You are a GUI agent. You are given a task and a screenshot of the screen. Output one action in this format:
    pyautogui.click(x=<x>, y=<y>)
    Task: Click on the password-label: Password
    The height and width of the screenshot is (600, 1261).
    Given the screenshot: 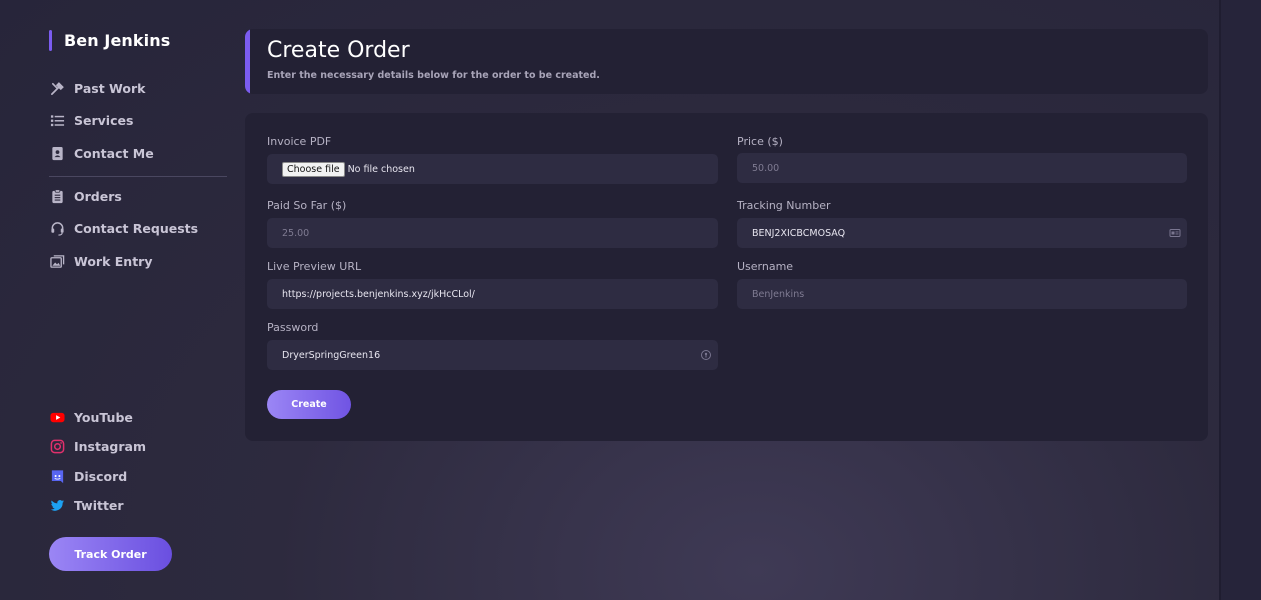 What is the action you would take?
    pyautogui.click(x=293, y=327)
    